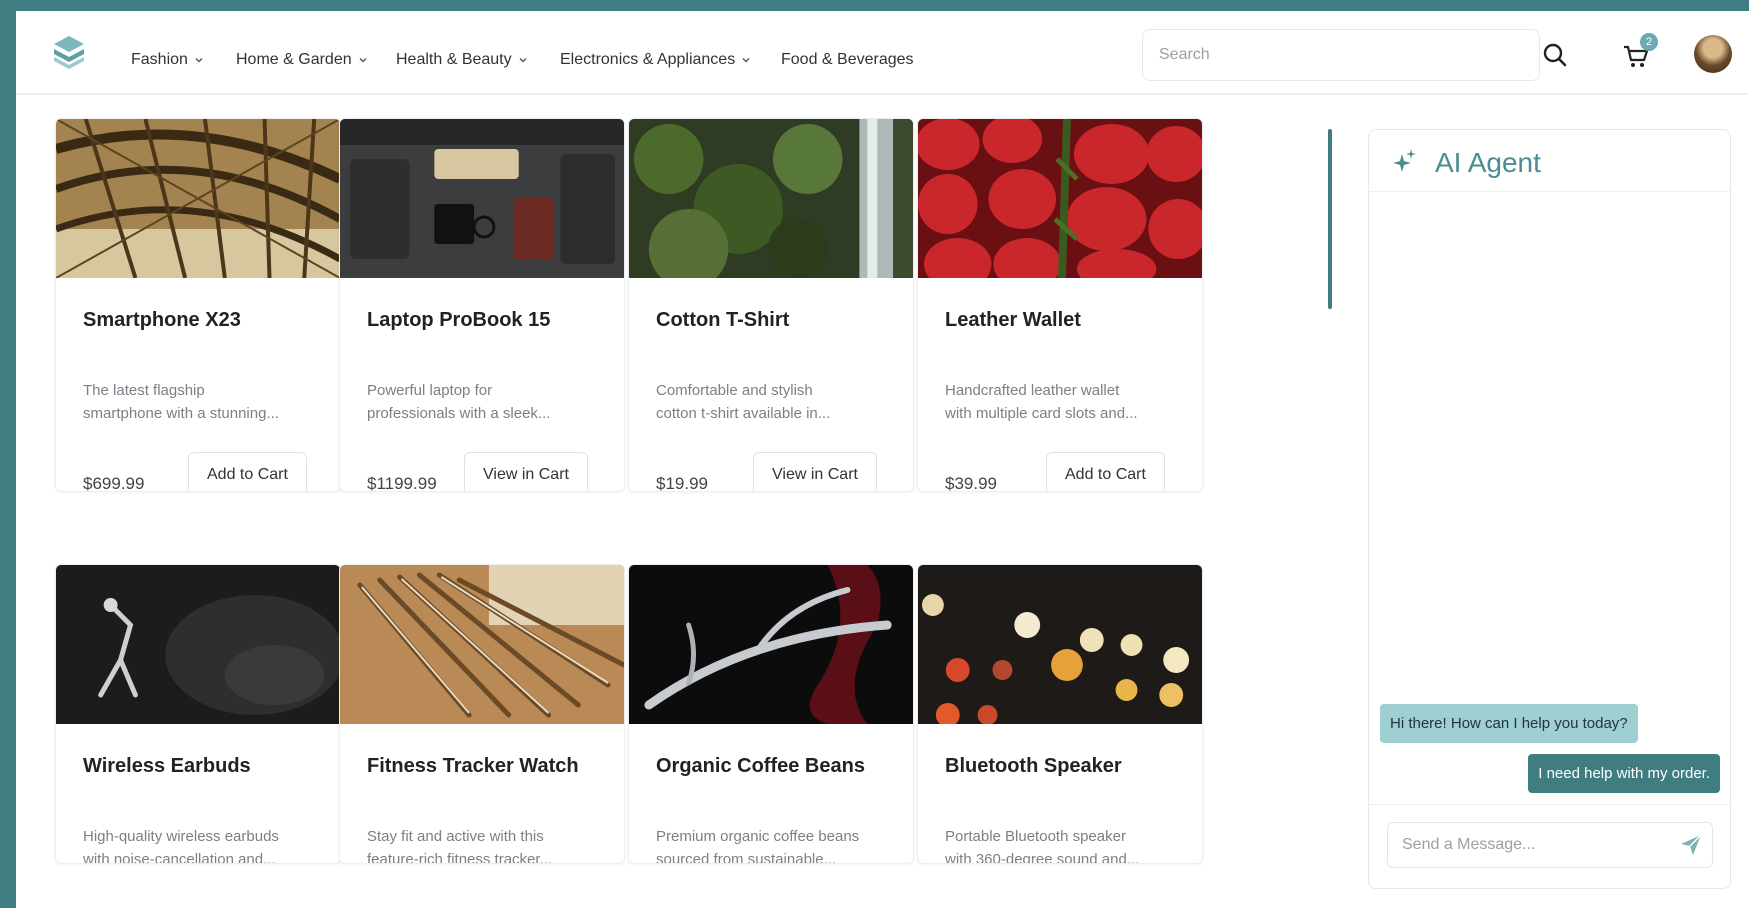 This screenshot has width=1749, height=908. I want to click on ai-agent-header: AI Agent, so click(1549, 161).